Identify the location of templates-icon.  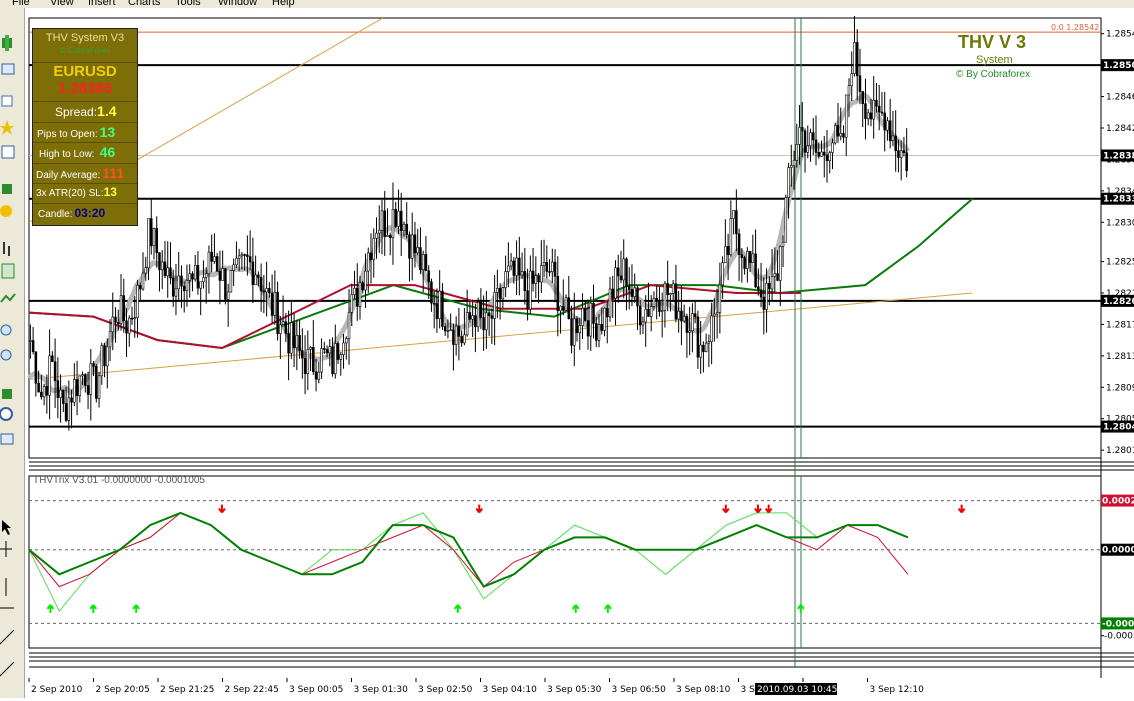
(7, 439).